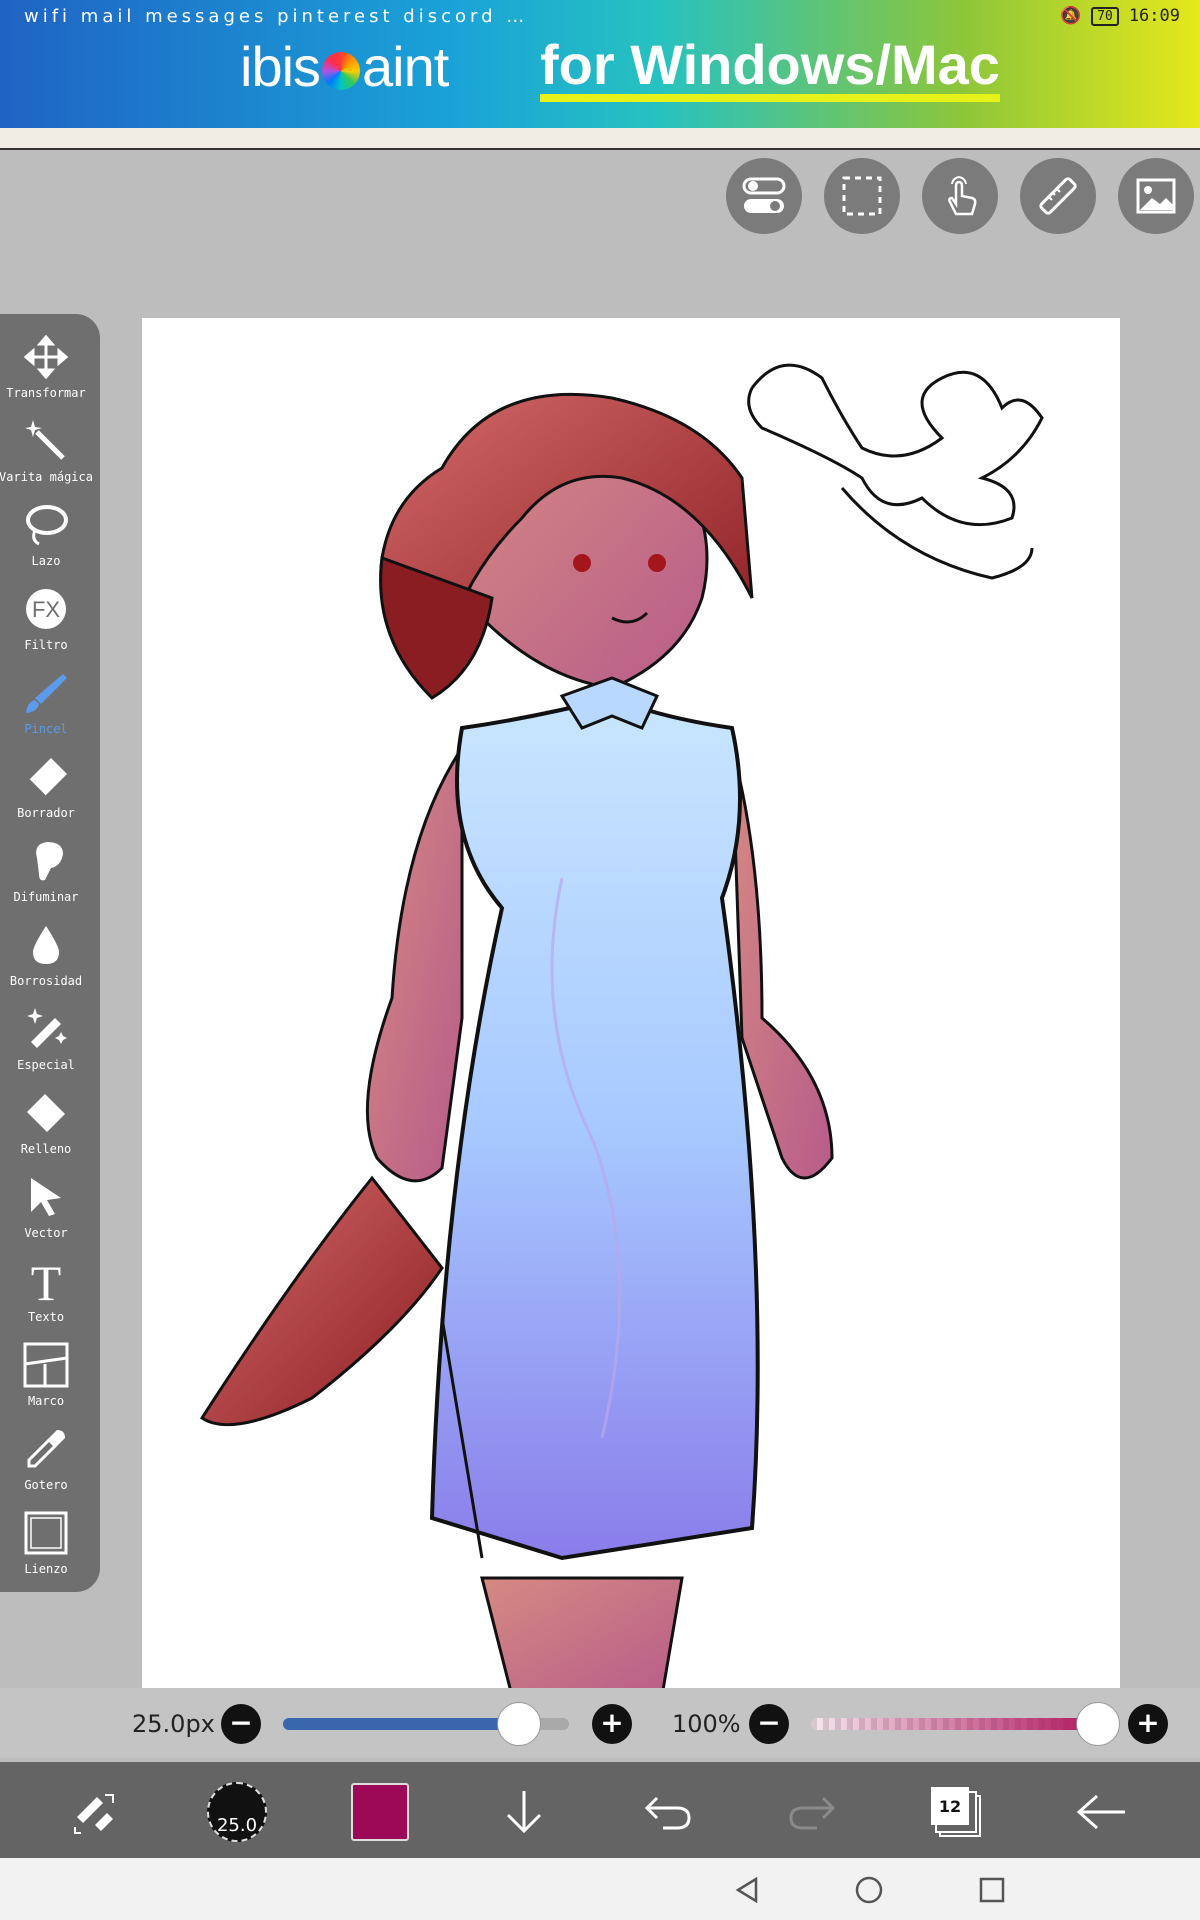  What do you see at coordinates (1098, 1724) in the screenshot?
I see `opacity-slider-thumb` at bounding box center [1098, 1724].